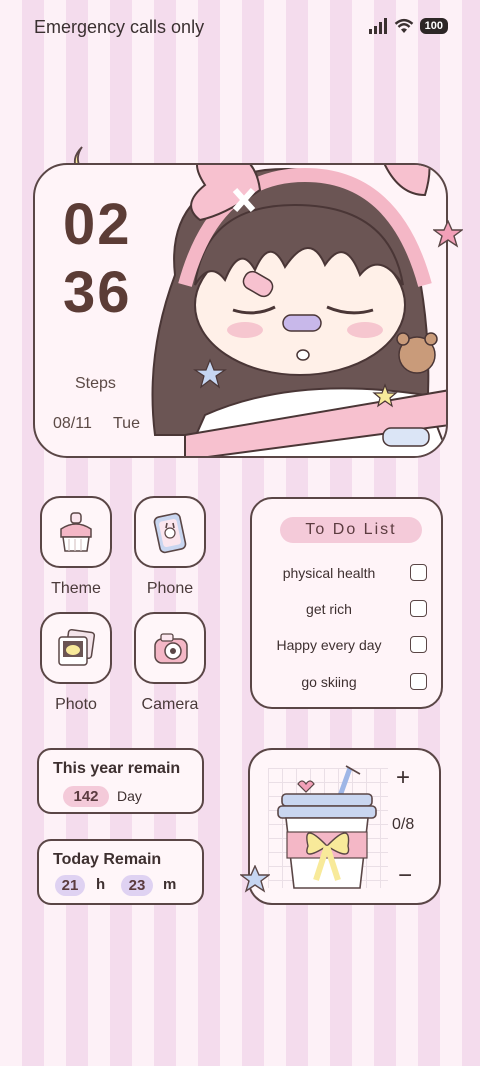 This screenshot has height=1066, width=480. Describe the element at coordinates (377, 26) in the screenshot. I see `signal-icon` at that location.